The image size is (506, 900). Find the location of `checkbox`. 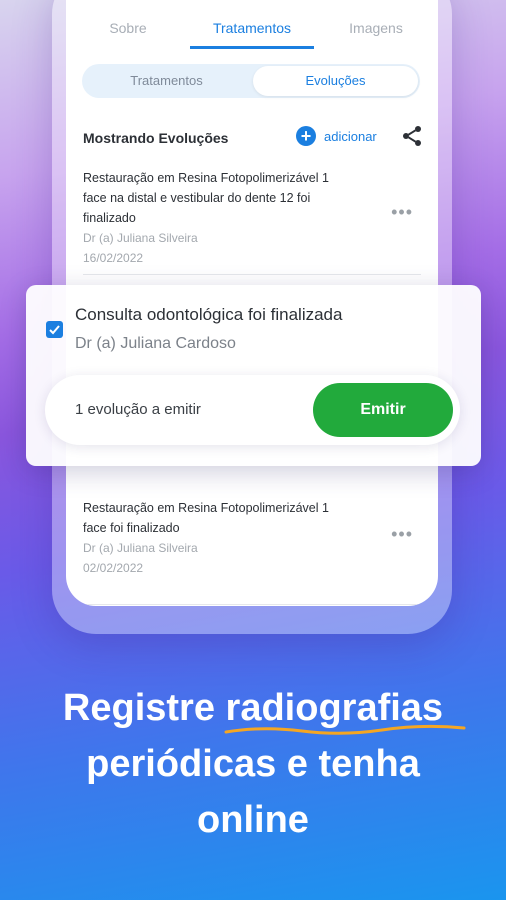

checkbox is located at coordinates (54, 329).